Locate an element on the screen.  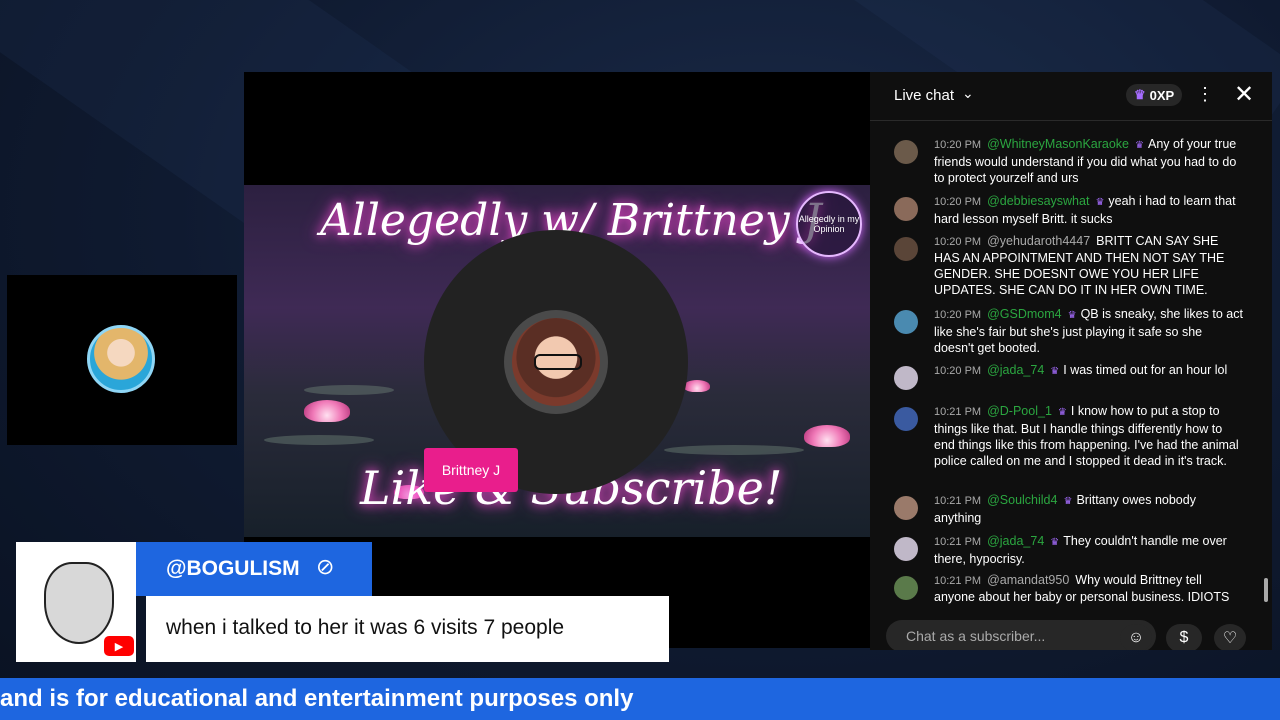
guest-tile is located at coordinates (122, 360).